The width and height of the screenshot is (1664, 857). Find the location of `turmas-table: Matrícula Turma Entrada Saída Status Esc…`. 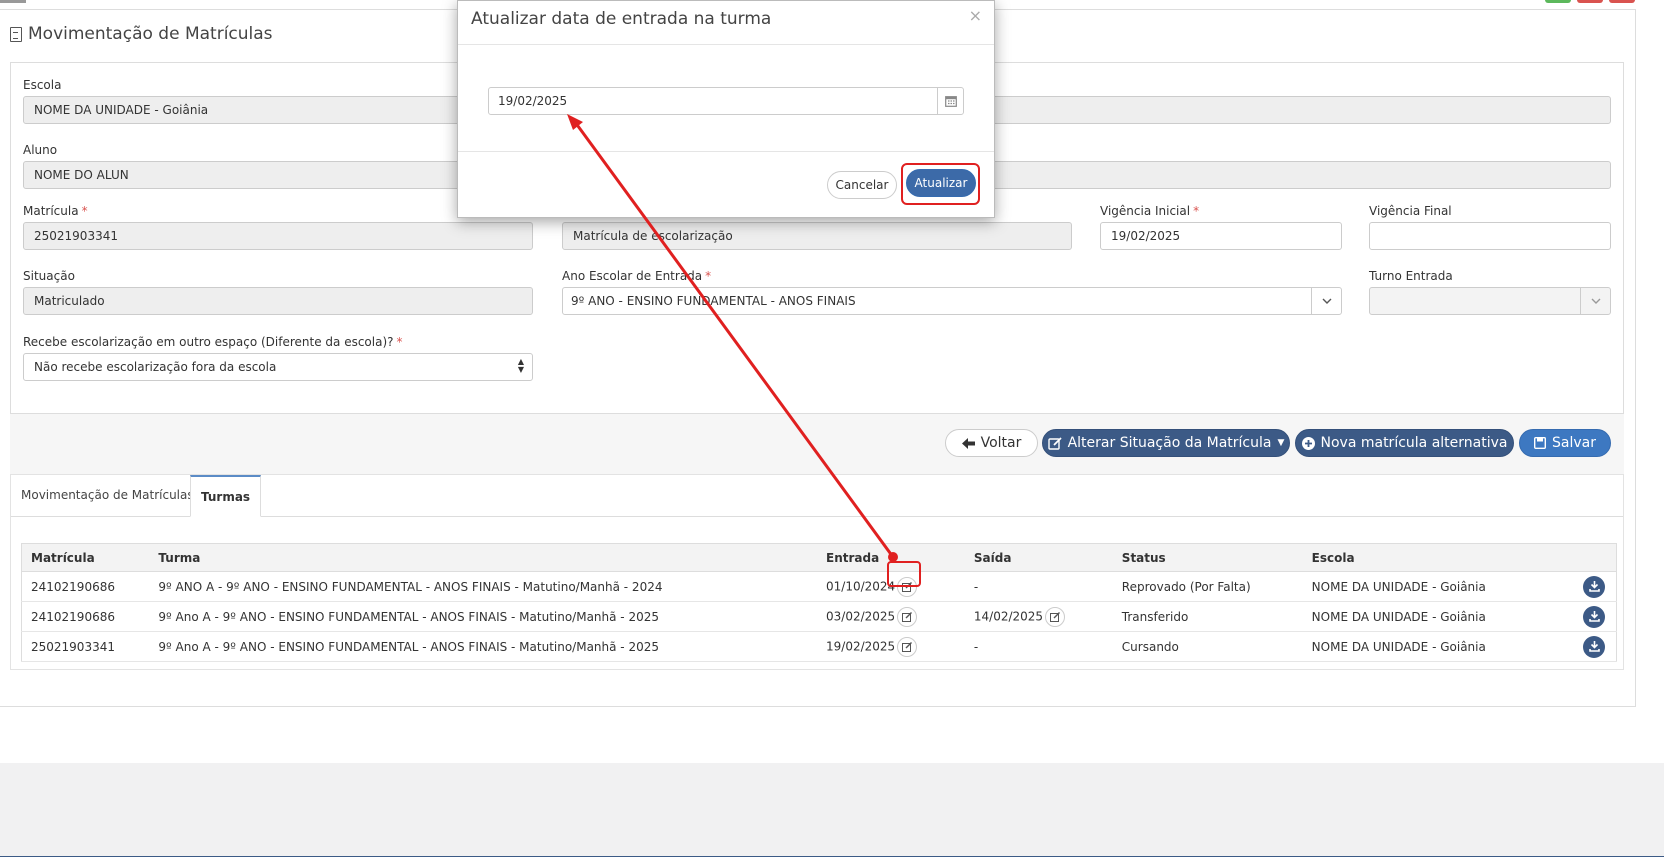

turmas-table: Matrícula Turma Entrada Saída Status Esc… is located at coordinates (819, 602).